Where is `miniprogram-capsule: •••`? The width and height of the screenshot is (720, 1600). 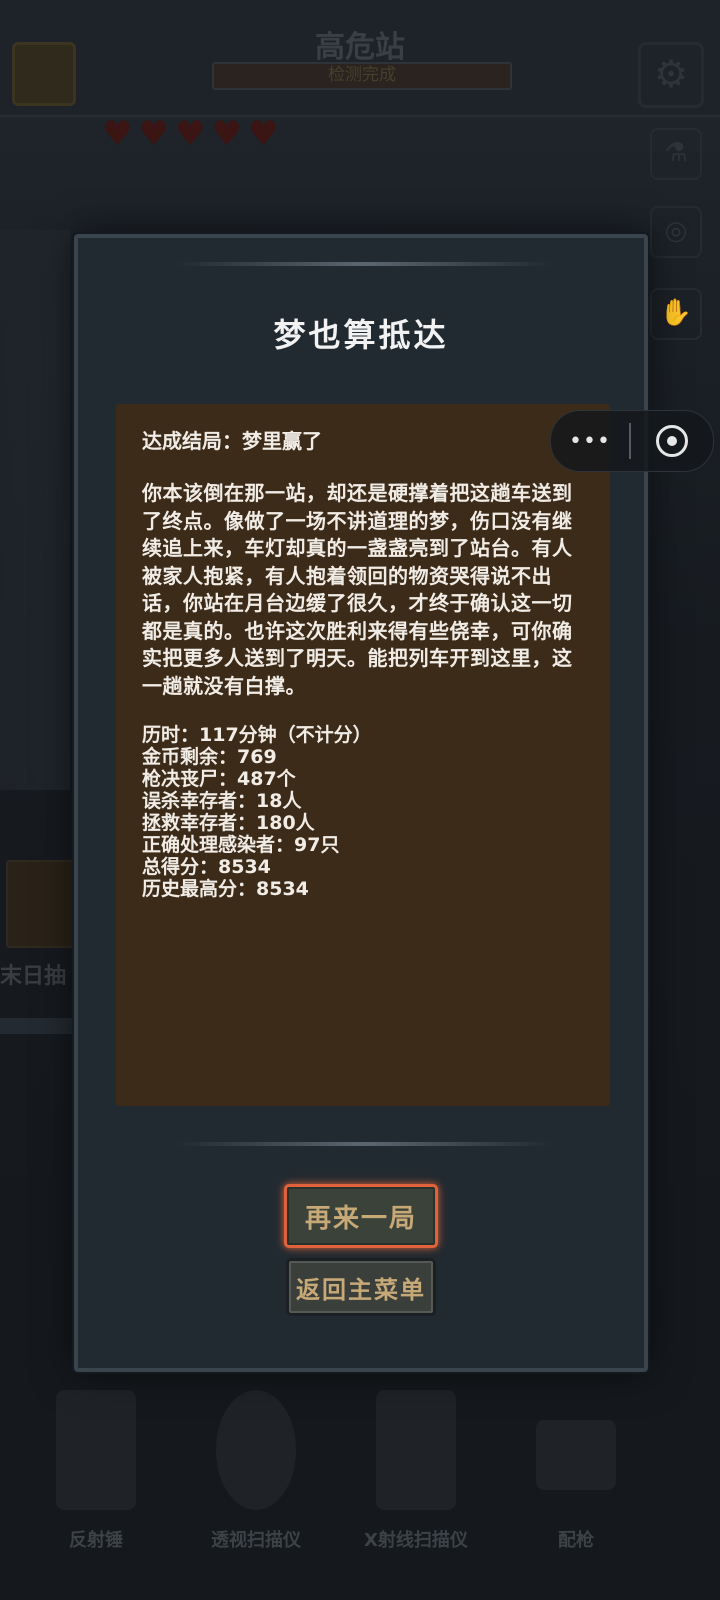
miniprogram-capsule: ••• is located at coordinates (632, 441).